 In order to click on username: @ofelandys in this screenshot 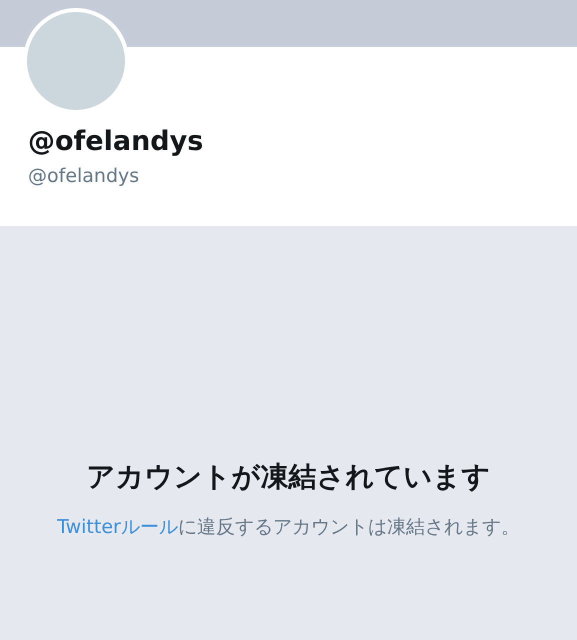, I will do `click(84, 176)`.